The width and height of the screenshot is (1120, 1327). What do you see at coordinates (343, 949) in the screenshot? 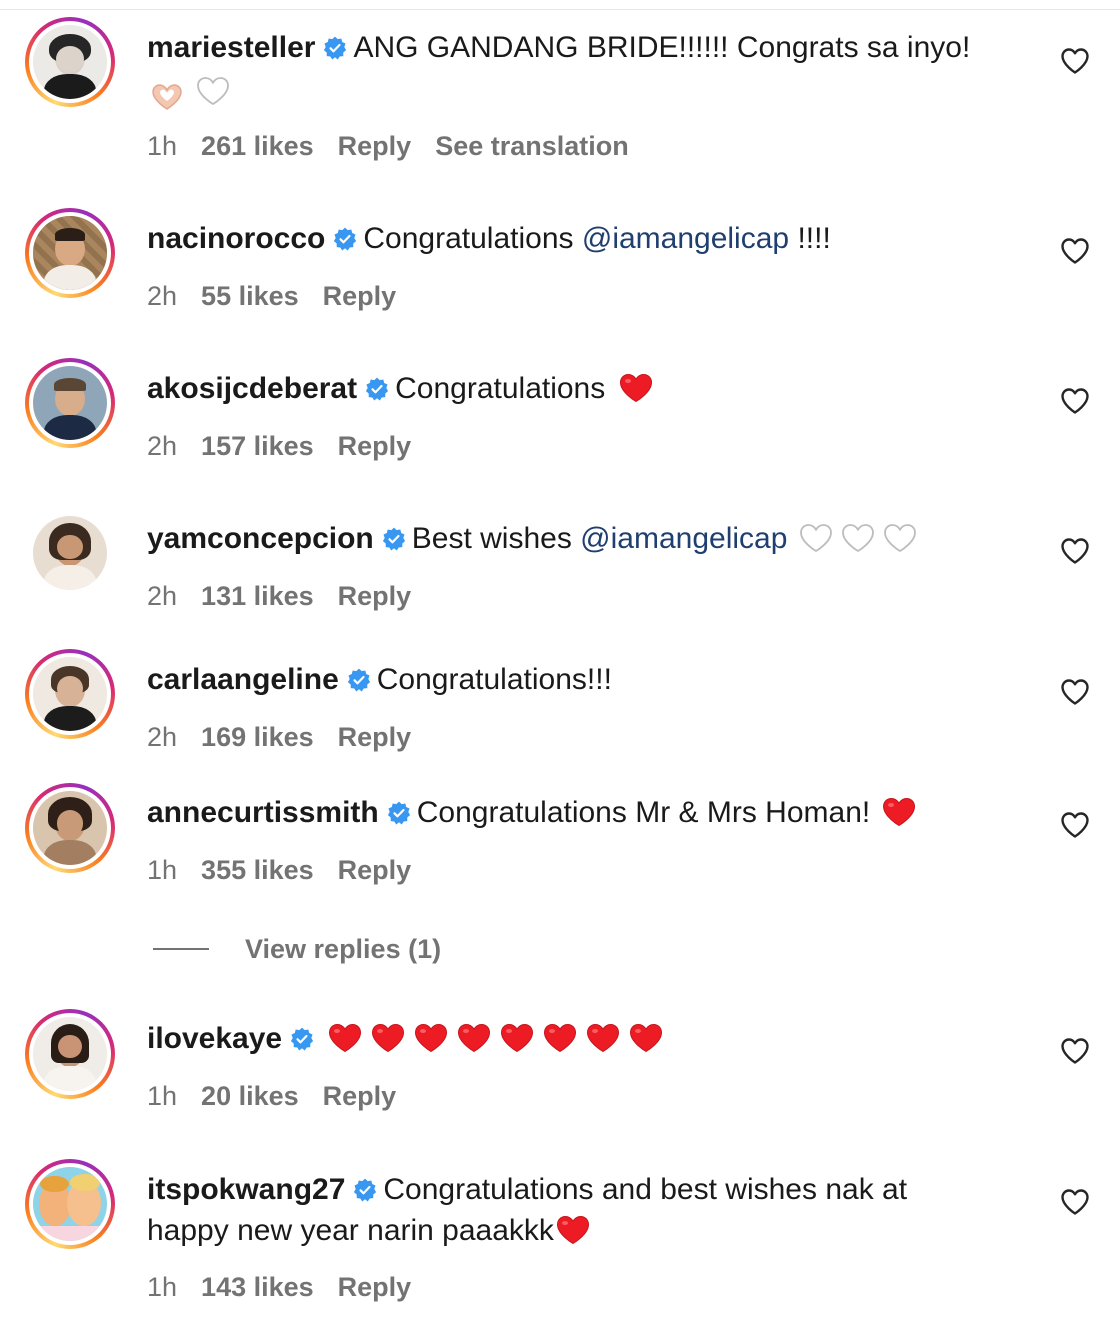
I see `view-replies-button: View replies (1)` at bounding box center [343, 949].